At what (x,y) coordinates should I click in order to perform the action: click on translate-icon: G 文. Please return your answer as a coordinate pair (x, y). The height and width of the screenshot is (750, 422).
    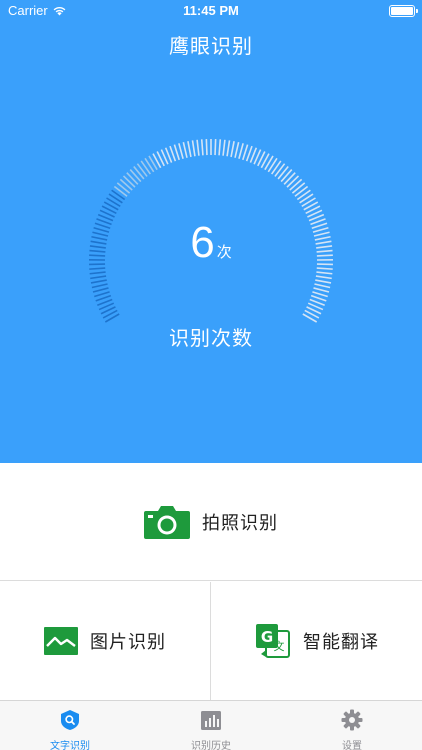
    Looking at the image, I should click on (273, 641).